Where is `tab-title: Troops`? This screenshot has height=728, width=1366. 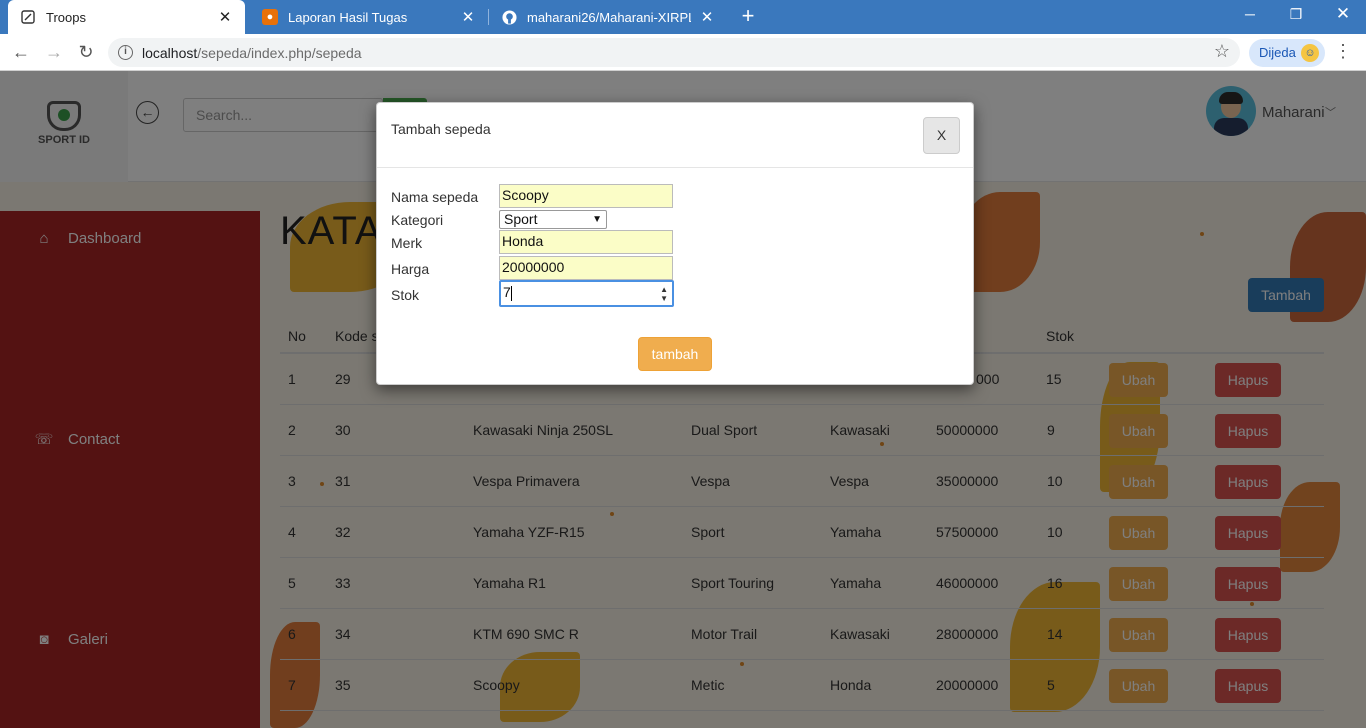 tab-title: Troops is located at coordinates (66, 17).